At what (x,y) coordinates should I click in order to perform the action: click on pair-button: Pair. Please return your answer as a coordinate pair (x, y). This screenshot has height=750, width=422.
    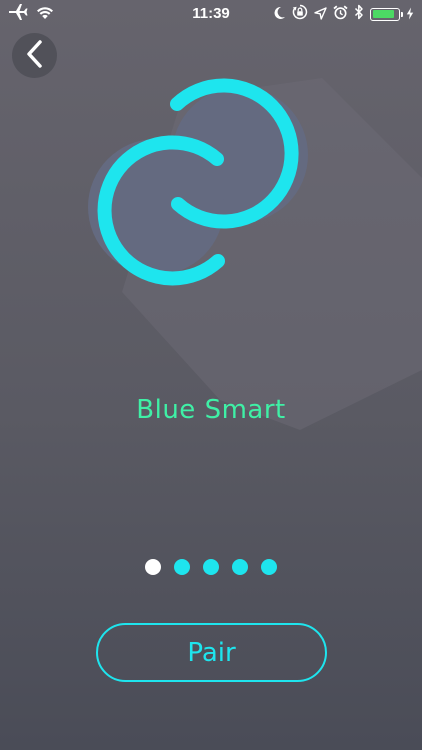
    Looking at the image, I should click on (211, 652).